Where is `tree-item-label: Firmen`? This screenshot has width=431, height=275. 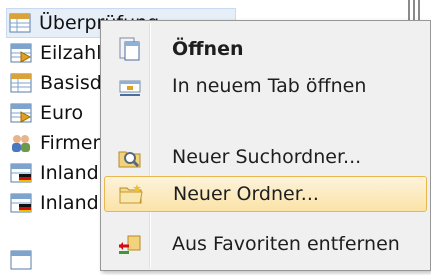
tree-item-label: Firmen is located at coordinates (72, 143).